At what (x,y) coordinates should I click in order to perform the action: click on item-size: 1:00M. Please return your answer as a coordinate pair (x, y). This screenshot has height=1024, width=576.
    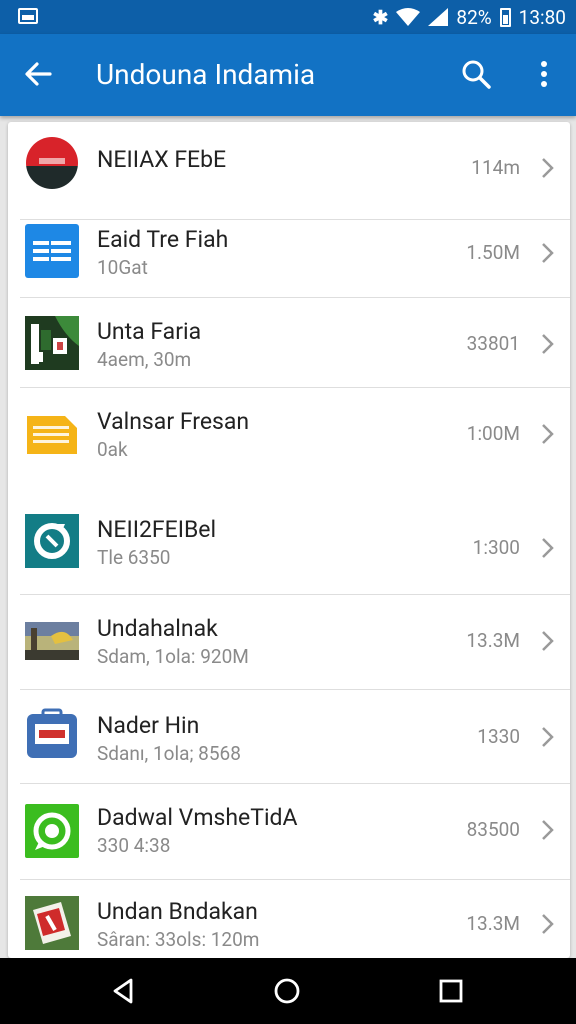
    Looking at the image, I should click on (493, 433).